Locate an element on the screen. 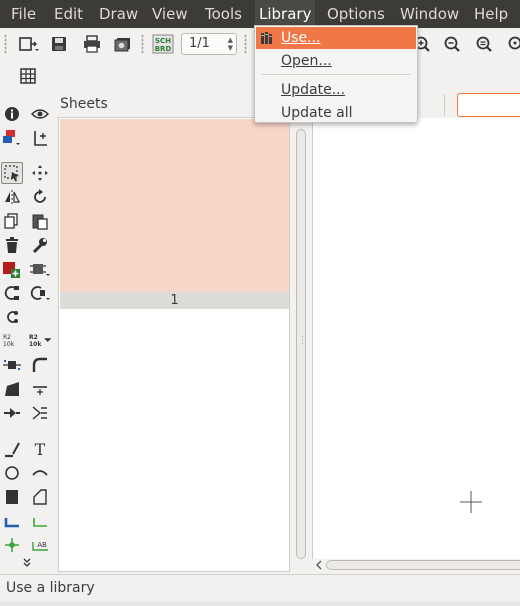 The height and width of the screenshot is (606, 520). info-icon is located at coordinates (12, 114).